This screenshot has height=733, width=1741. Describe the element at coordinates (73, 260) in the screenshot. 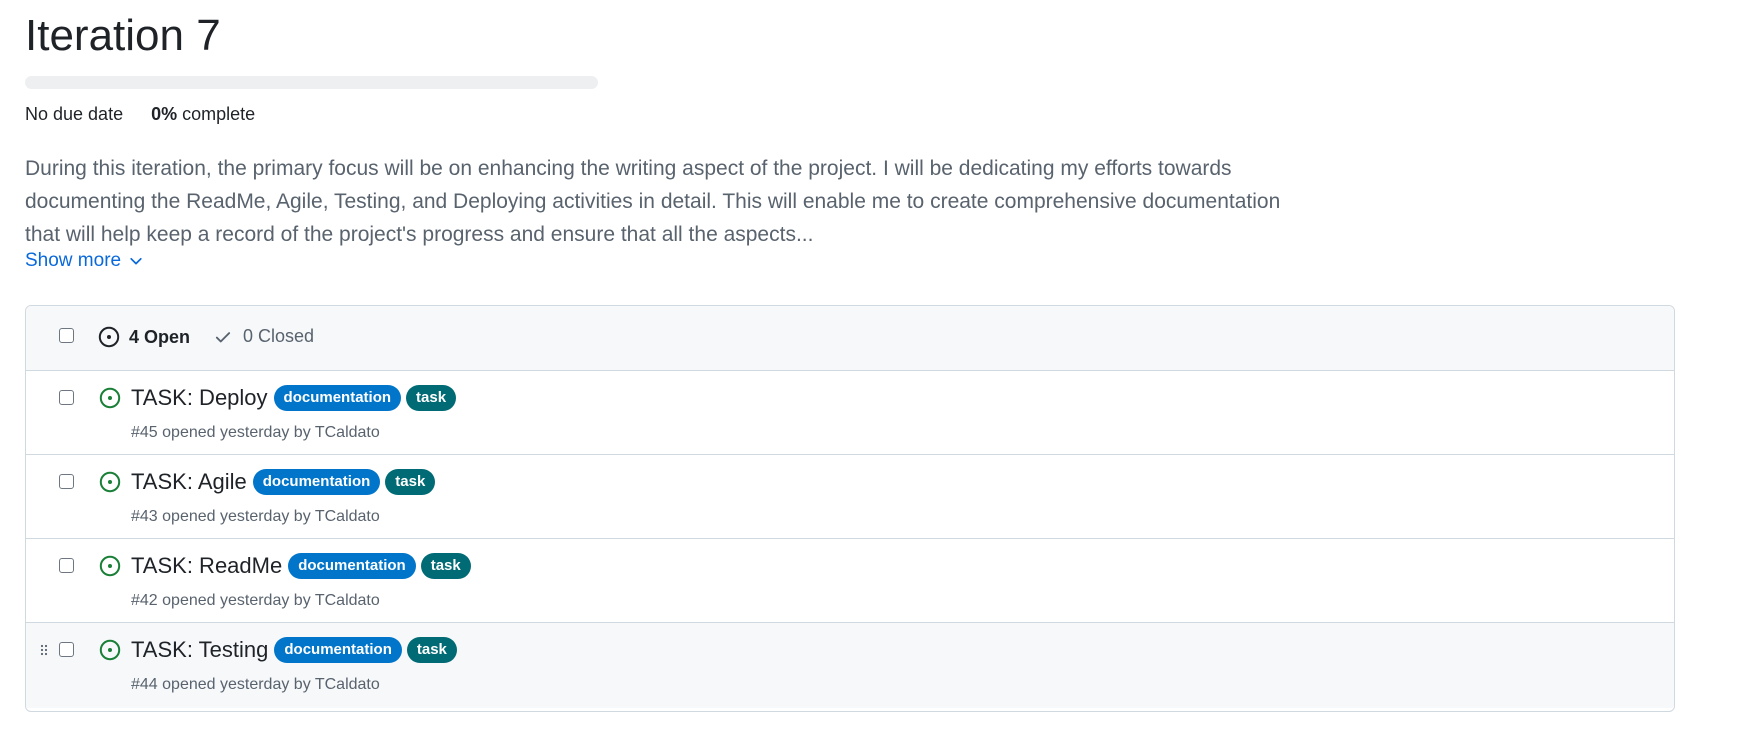

I see `show-more-label: Show more` at that location.